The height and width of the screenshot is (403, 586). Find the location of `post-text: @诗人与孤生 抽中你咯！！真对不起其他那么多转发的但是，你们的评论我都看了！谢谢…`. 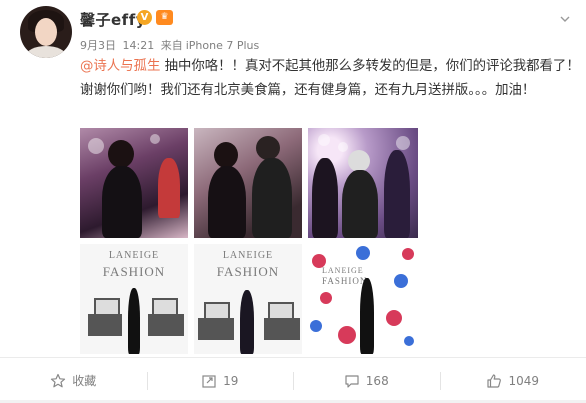

post-text: @诗人与孤生 抽中你咯！！真对不起其他那么多转发的但是，你们的评论我都看了！谢谢… is located at coordinates (330, 79).